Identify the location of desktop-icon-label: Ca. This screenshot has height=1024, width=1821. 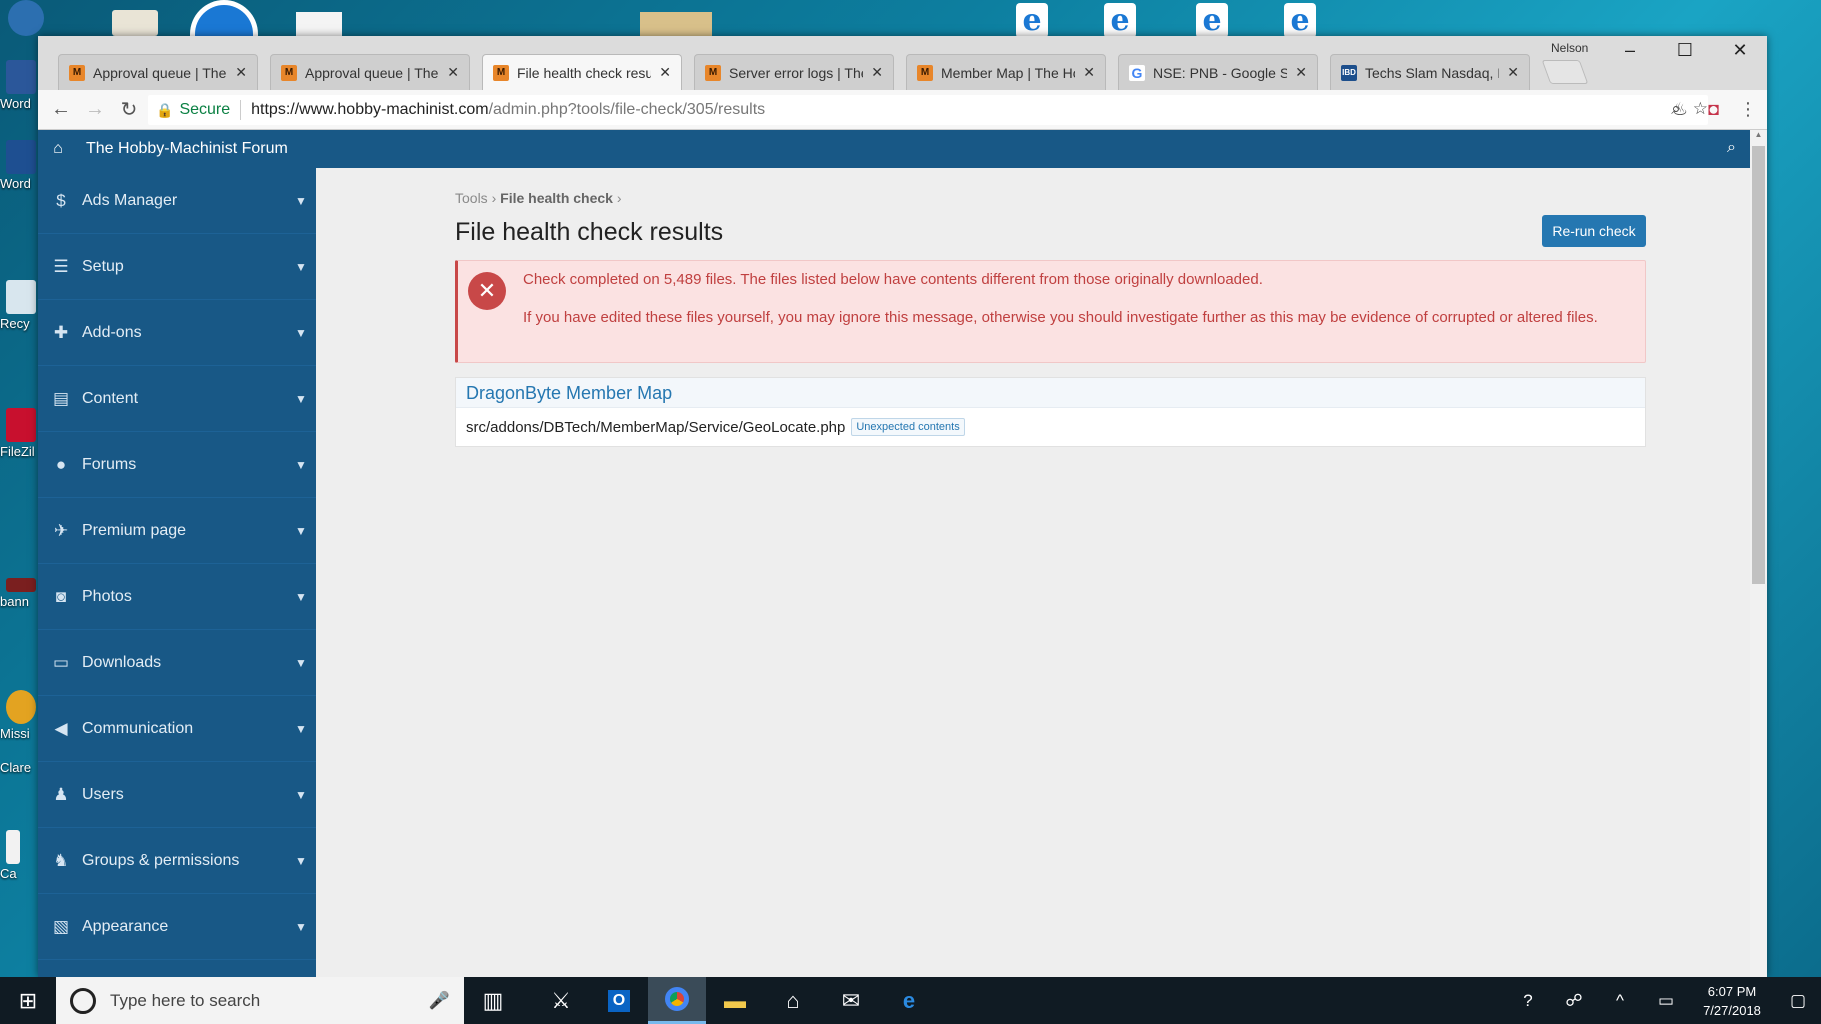
(8, 873).